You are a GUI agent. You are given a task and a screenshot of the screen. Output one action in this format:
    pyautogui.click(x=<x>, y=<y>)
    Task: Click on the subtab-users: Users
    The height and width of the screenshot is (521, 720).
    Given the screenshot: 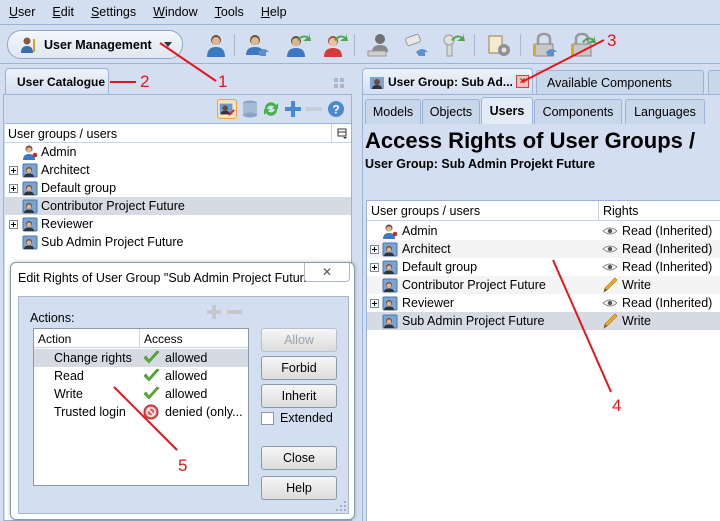 What is the action you would take?
    pyautogui.click(x=507, y=111)
    